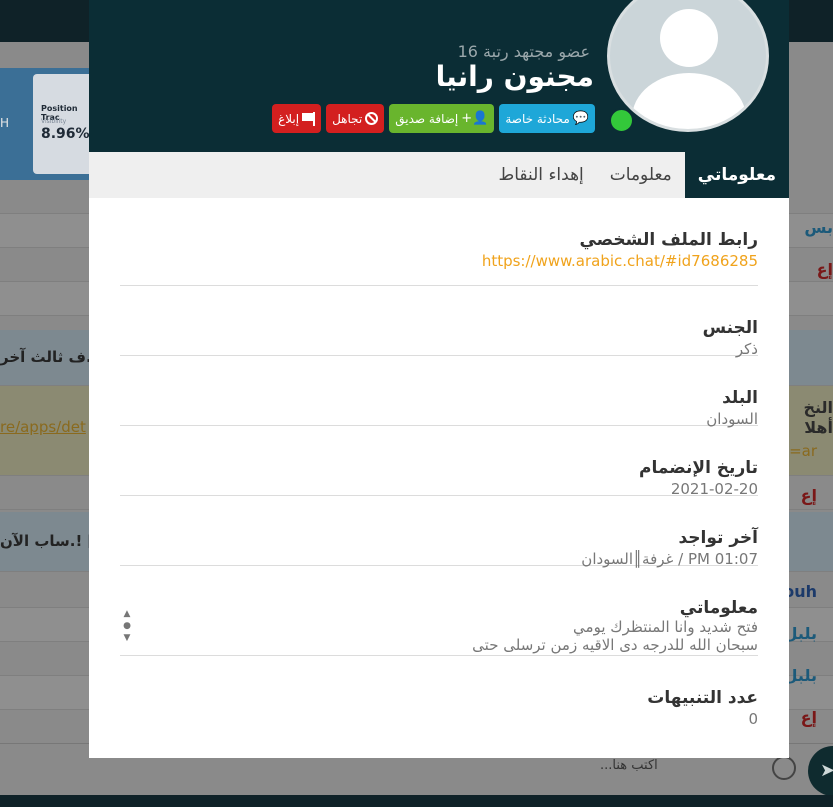 This screenshot has height=807, width=833. I want to click on scroll-arrows-icon: ▲ ● ▼, so click(127, 626).